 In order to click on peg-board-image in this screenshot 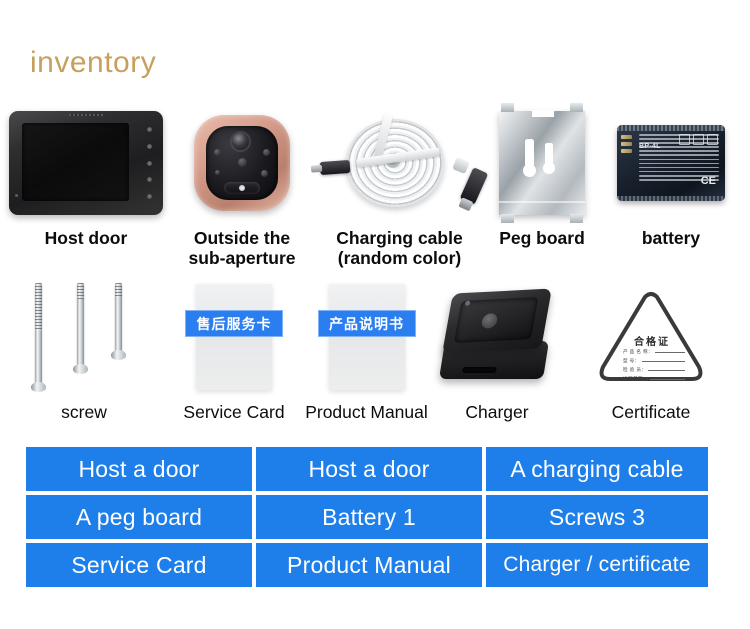, I will do `click(542, 163)`.